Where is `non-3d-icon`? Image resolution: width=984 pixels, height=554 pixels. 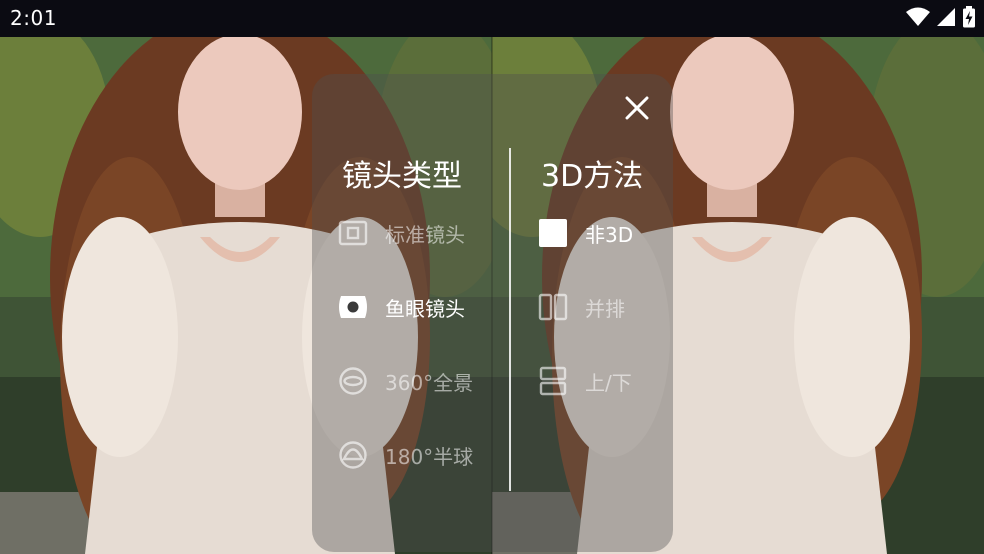
non-3d-icon is located at coordinates (553, 233).